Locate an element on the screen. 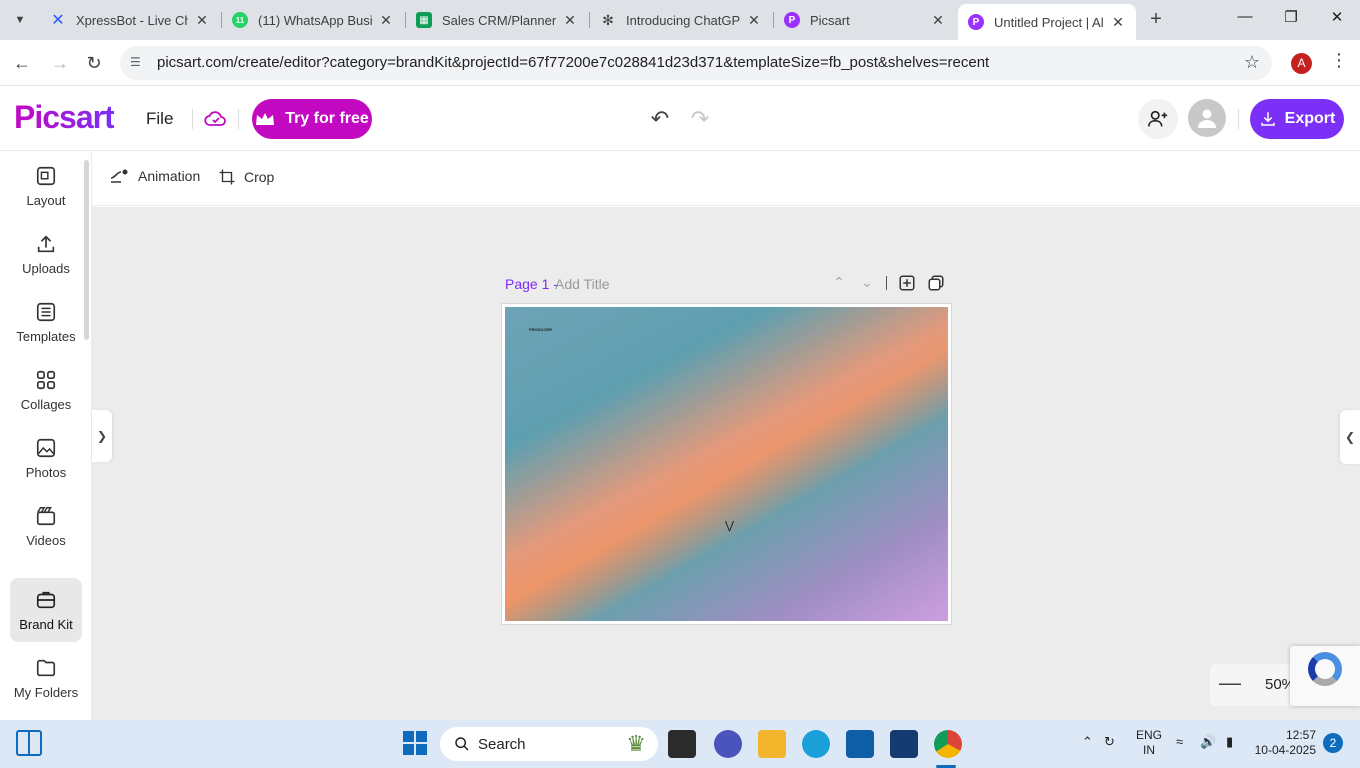 The height and width of the screenshot is (768, 1360). videos-icon is located at coordinates (46, 515).